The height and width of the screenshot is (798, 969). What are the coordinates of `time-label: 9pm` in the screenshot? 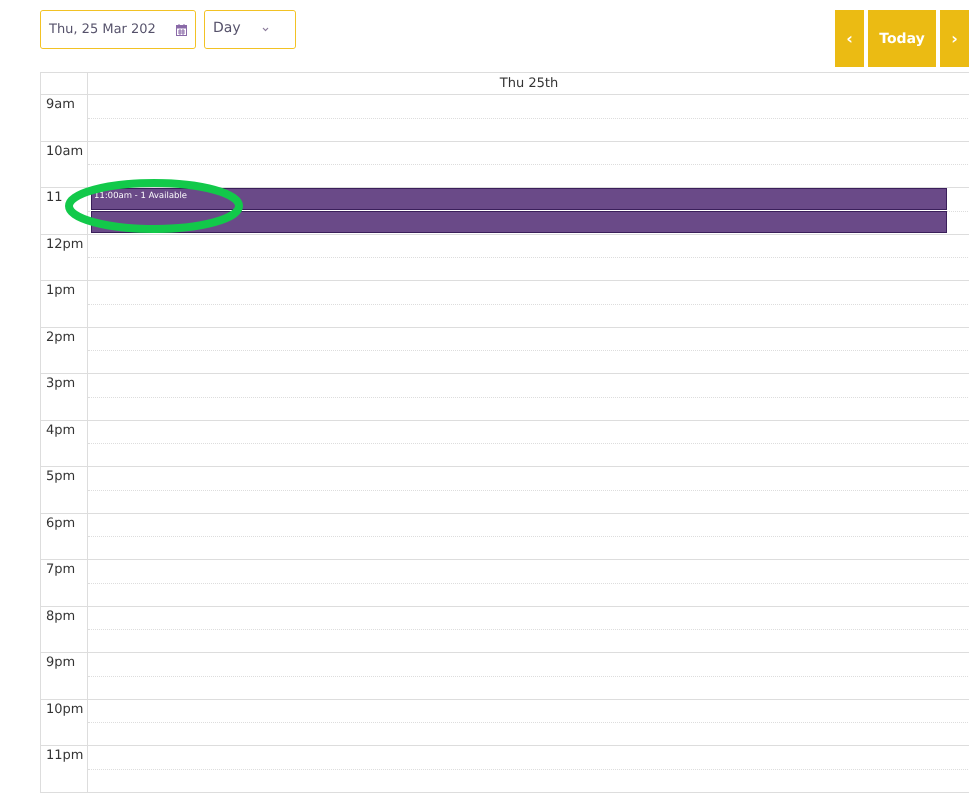 It's located at (61, 662).